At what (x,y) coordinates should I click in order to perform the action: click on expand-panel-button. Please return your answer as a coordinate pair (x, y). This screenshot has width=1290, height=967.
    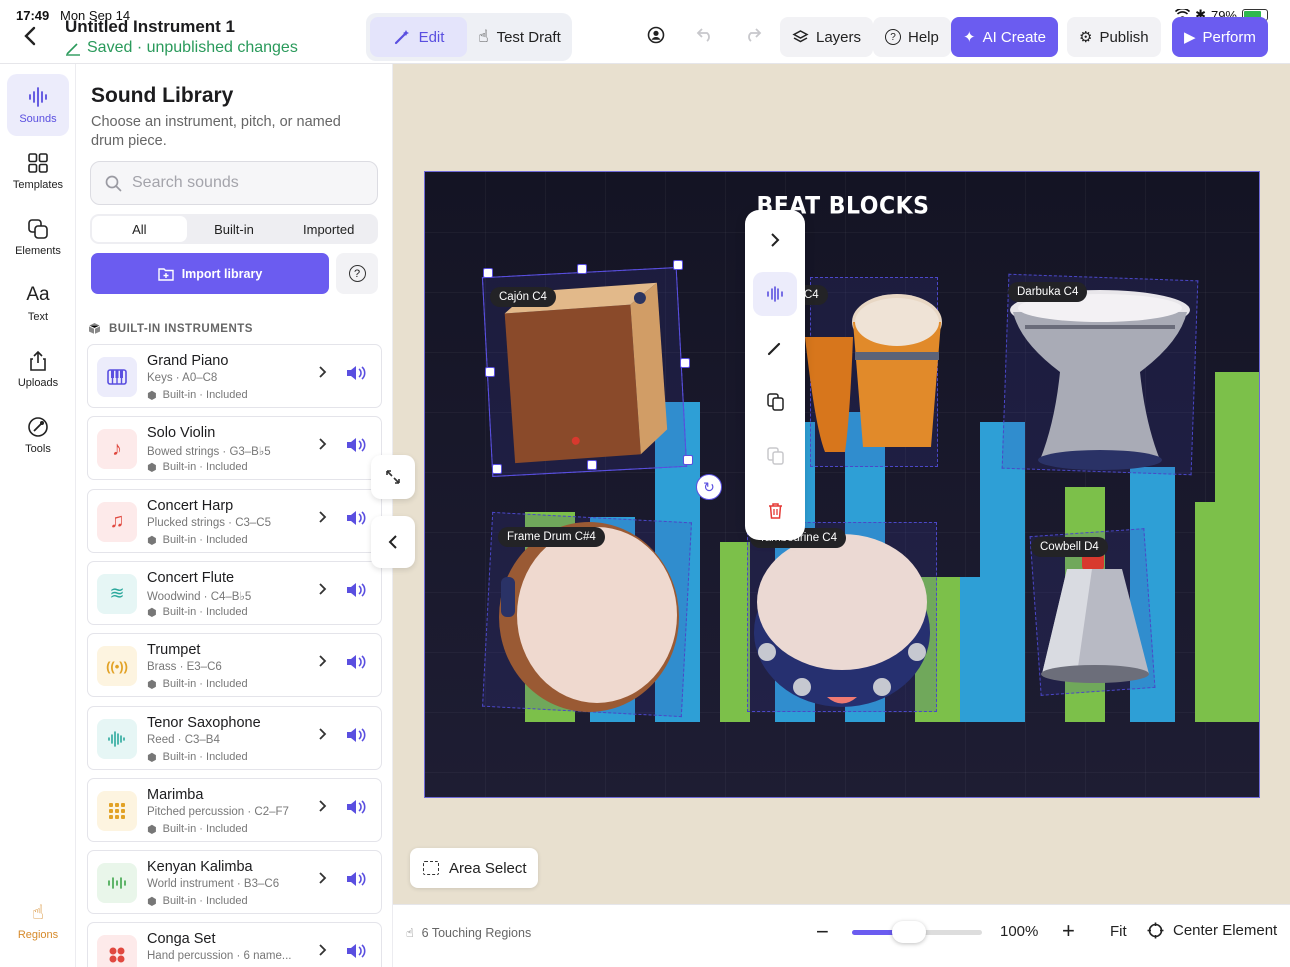
    Looking at the image, I should click on (393, 477).